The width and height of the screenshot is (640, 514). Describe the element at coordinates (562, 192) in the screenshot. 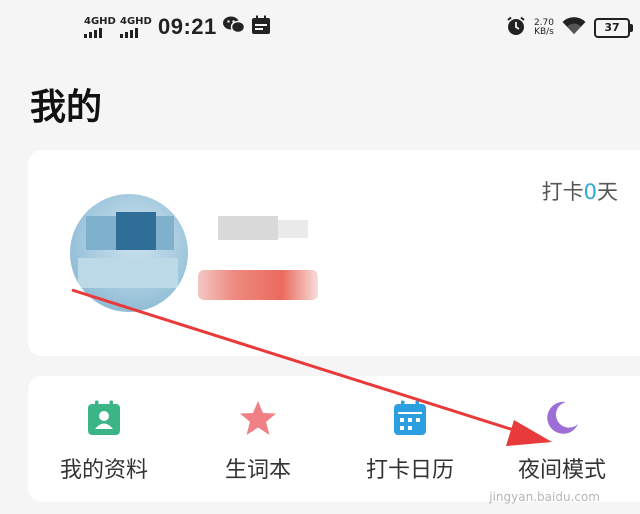

I see `checkin-prefix: 打卡` at that location.